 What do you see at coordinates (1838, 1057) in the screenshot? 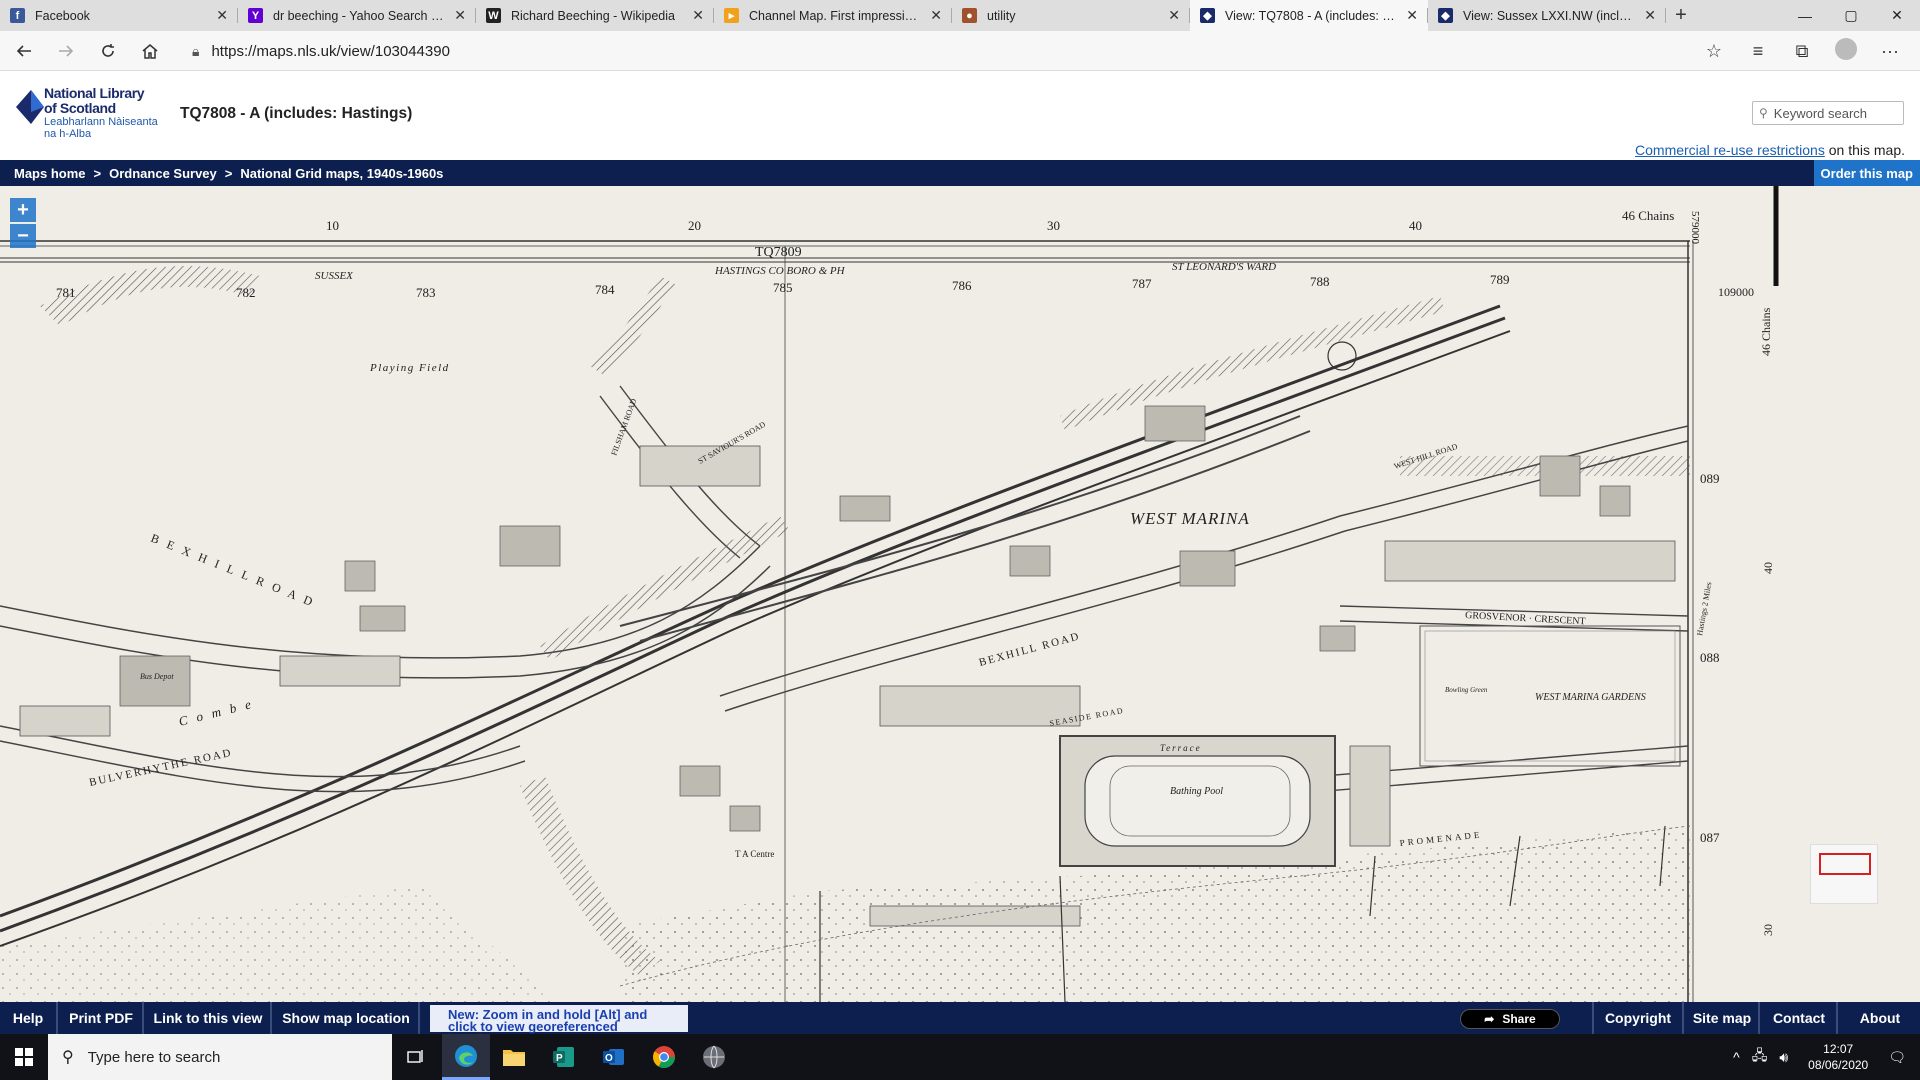
I see `clock: 12:07 08/06/2020` at bounding box center [1838, 1057].